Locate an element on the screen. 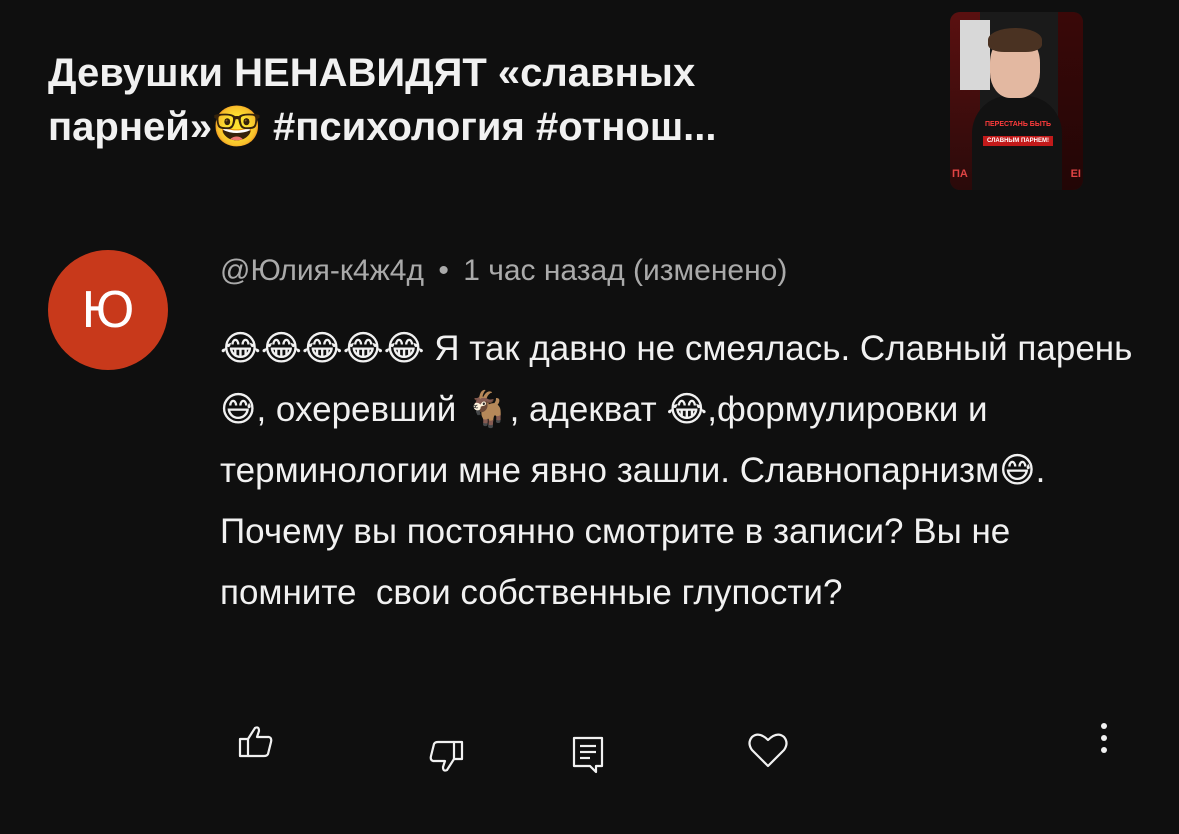 The height and width of the screenshot is (834, 1179). avatar: Ю is located at coordinates (108, 310).